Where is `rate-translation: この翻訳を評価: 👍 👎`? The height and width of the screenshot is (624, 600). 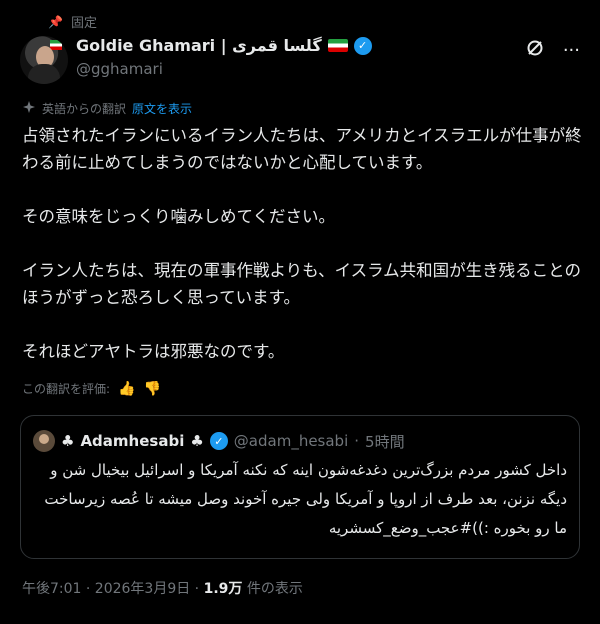
rate-translation: この翻訳を評価: 👍 👎 is located at coordinates (91, 388).